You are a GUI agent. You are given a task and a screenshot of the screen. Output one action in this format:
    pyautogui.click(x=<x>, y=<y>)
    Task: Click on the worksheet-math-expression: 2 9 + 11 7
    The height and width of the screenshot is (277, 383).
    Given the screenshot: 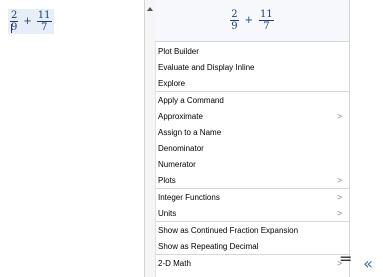 What is the action you would take?
    pyautogui.click(x=31, y=21)
    